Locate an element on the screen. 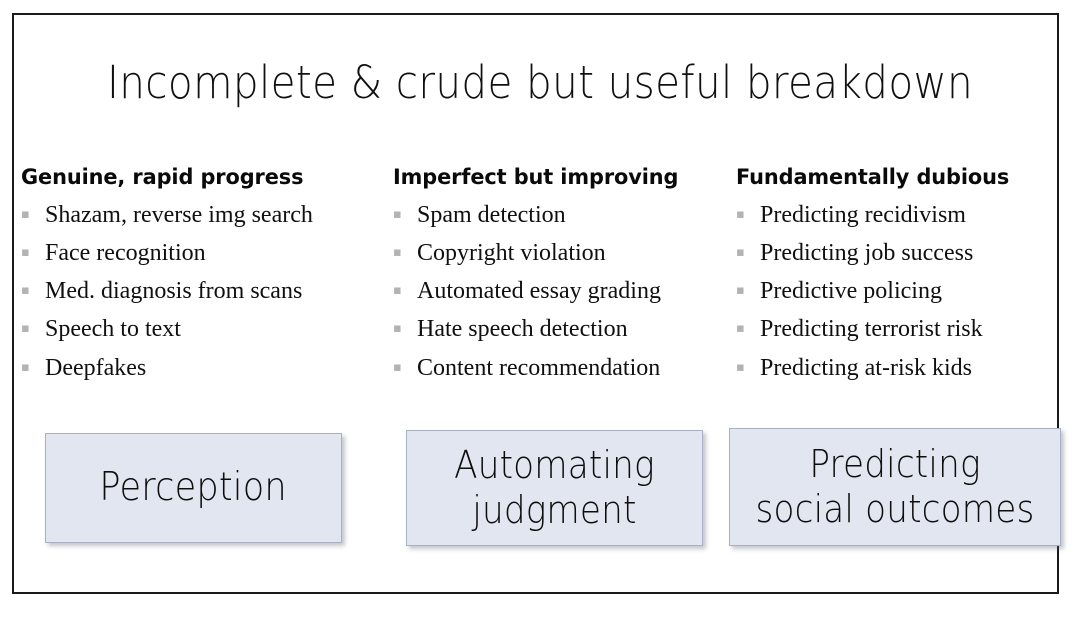  category-box-perception: Perception is located at coordinates (193, 488).